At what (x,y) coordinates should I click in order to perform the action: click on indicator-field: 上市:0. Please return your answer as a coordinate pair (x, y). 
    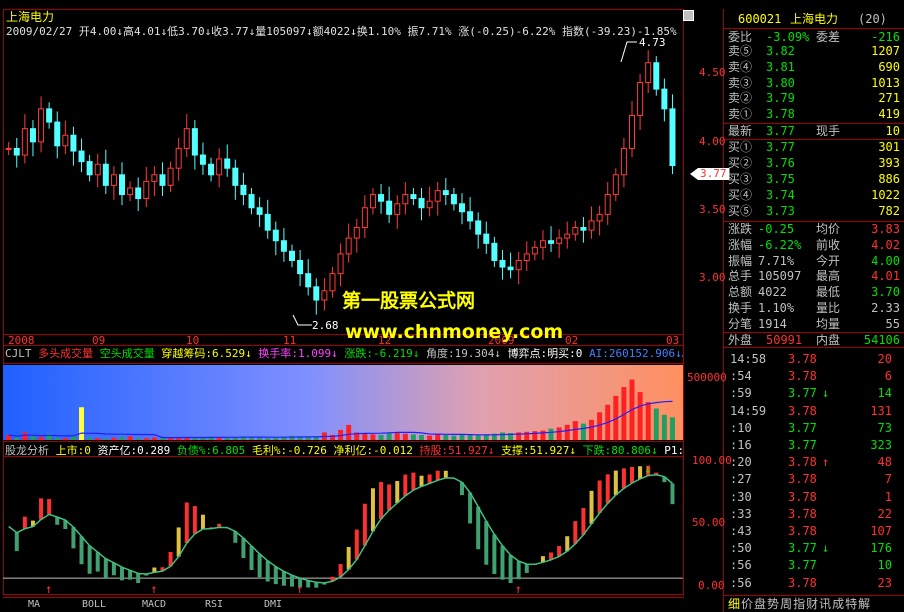
    Looking at the image, I should click on (73, 451).